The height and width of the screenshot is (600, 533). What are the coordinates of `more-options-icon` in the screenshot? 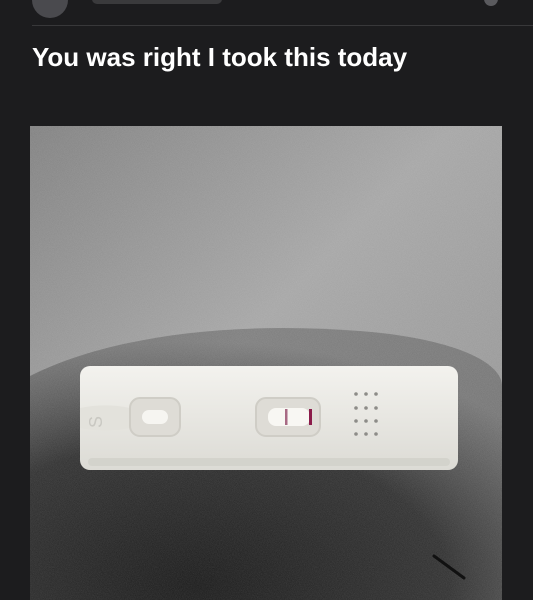 It's located at (491, 3).